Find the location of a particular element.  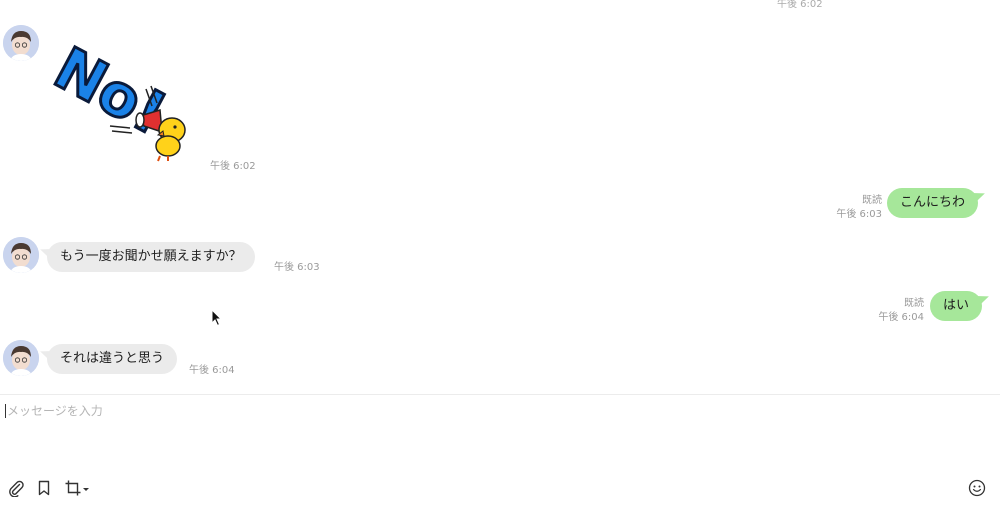

text-caret is located at coordinates (5, 411).